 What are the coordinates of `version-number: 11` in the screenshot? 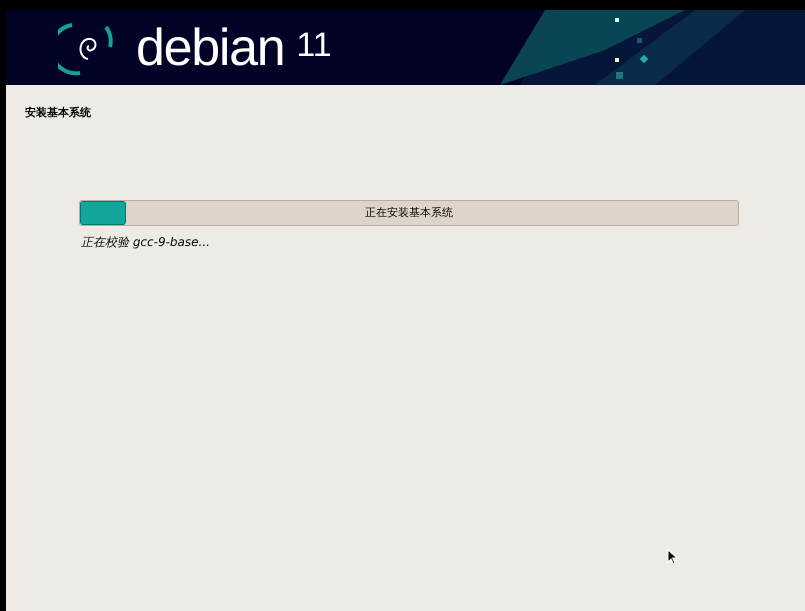 It's located at (314, 45).